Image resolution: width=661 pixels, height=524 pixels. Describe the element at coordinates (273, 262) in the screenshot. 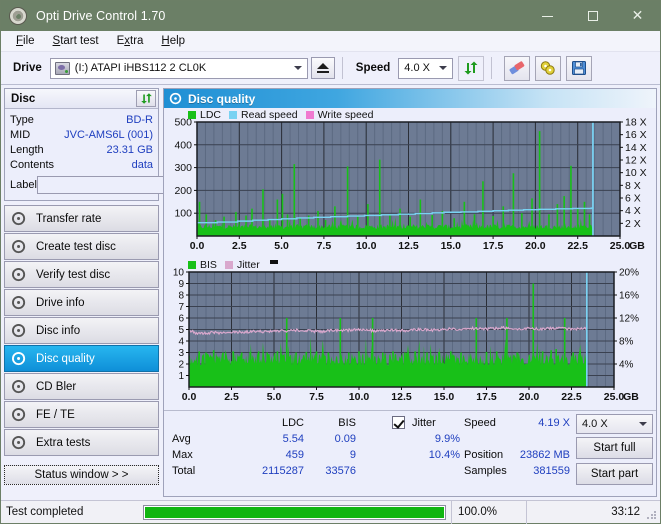

I see `legend-marker-icon` at that location.